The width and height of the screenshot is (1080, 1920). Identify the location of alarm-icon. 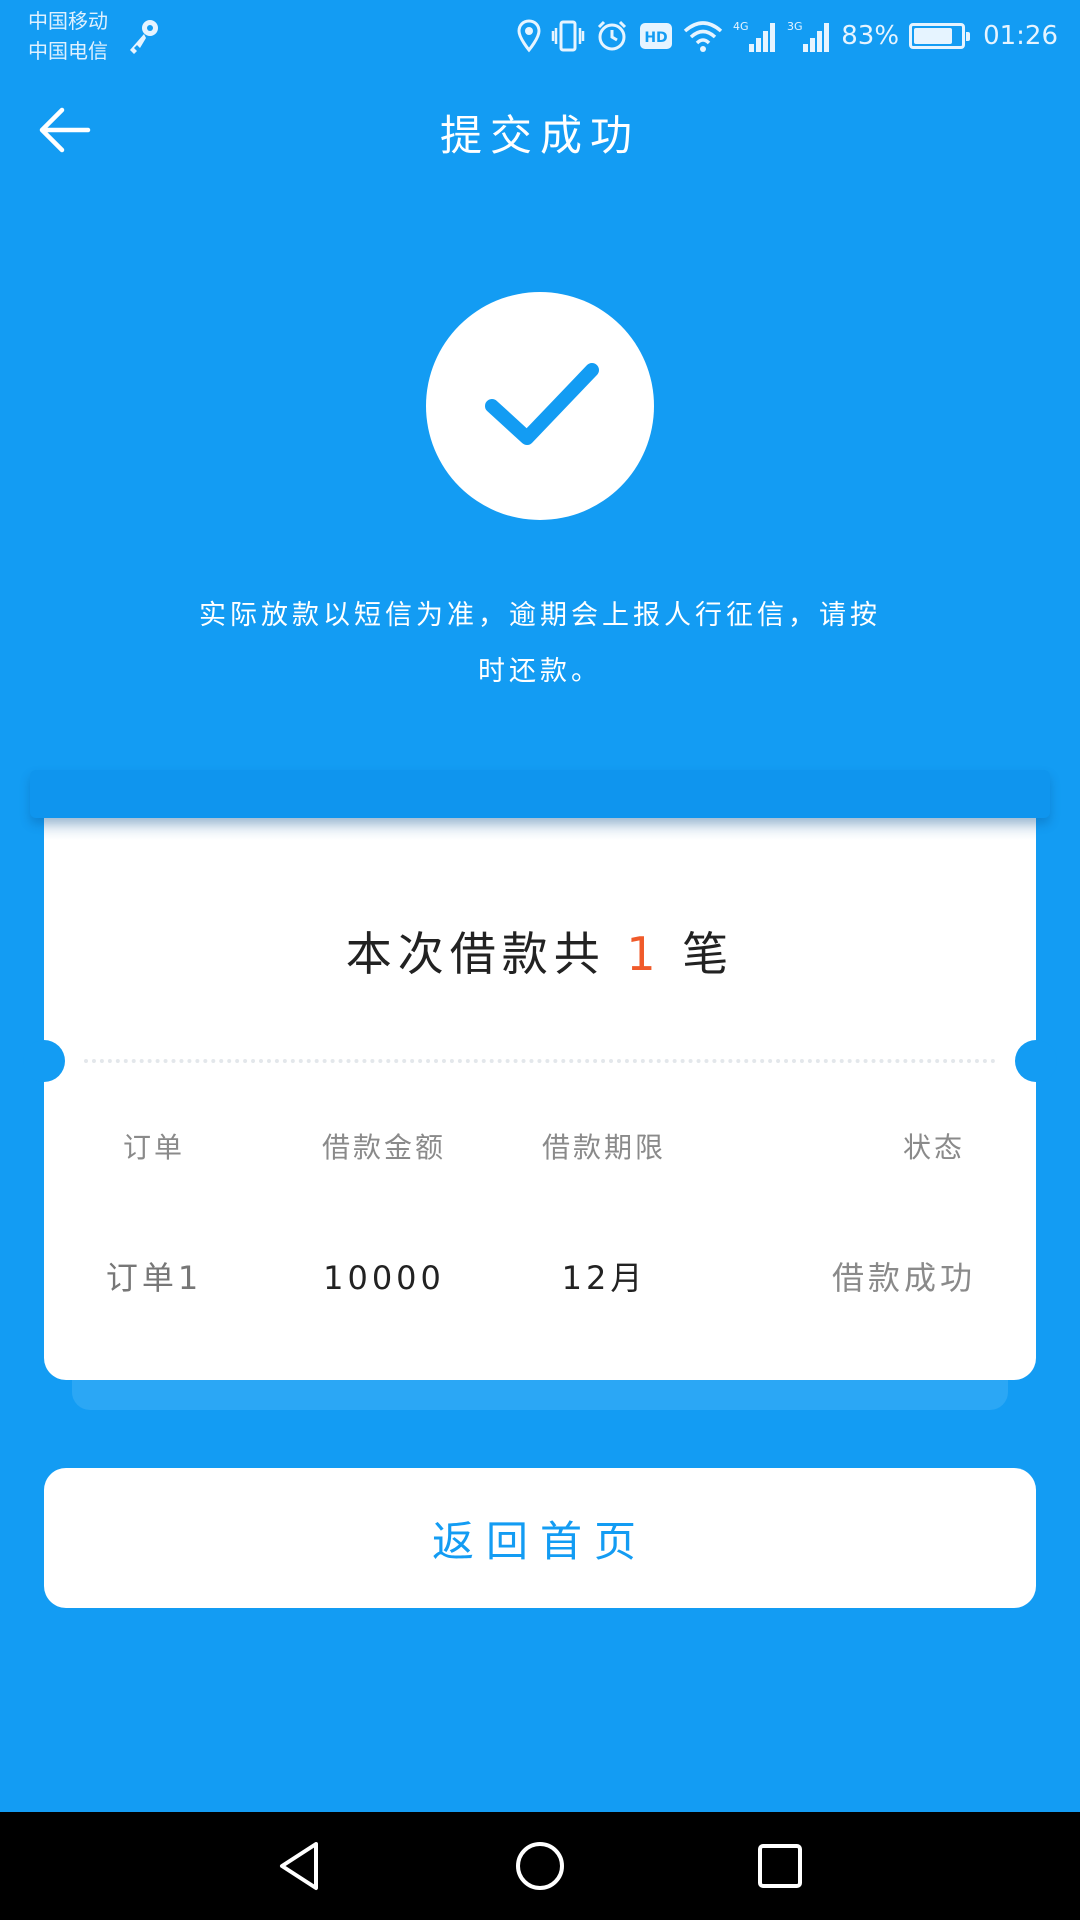
(612, 35).